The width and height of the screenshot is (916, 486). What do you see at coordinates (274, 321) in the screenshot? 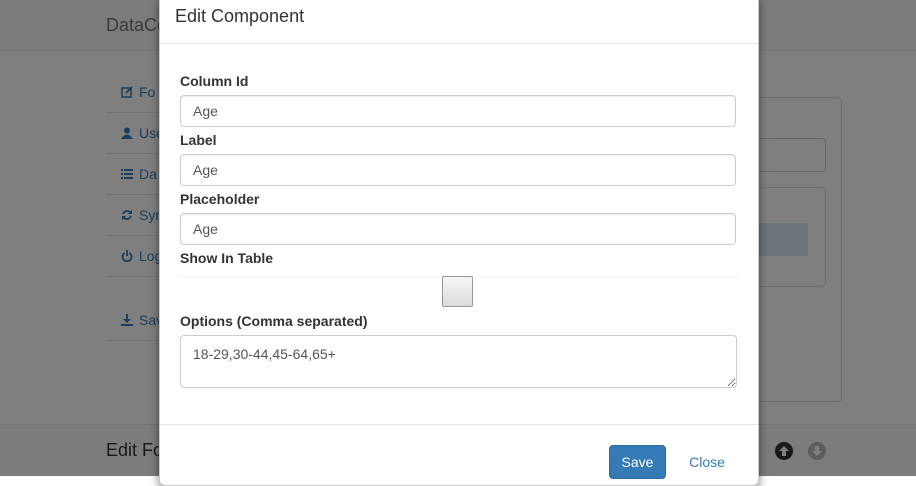
I see `options-label: Options (Comma separated)` at bounding box center [274, 321].